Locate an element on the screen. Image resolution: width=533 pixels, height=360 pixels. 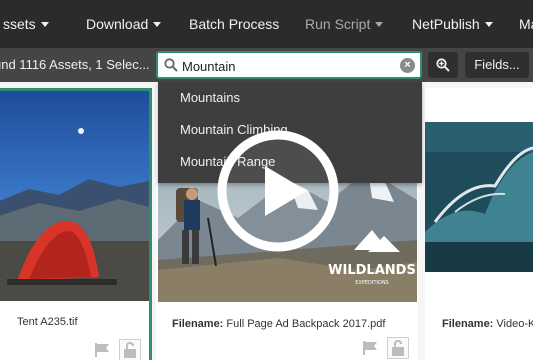
wave-image is located at coordinates (479, 197).